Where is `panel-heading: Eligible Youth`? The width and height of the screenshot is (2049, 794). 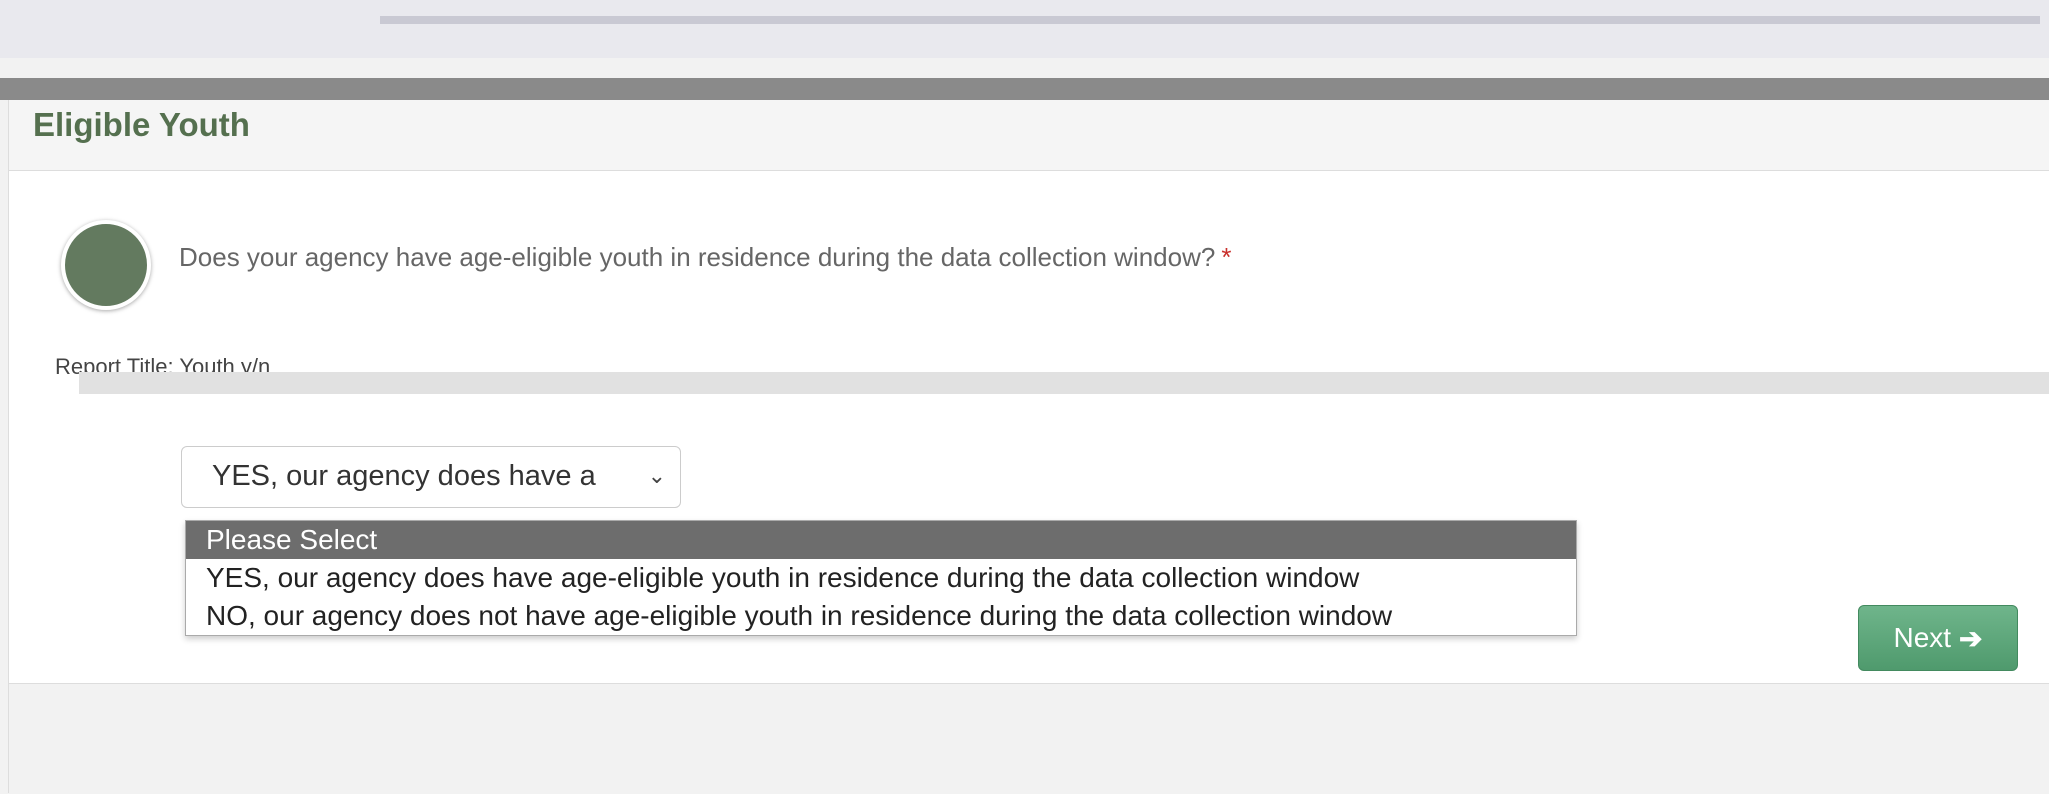 panel-heading: Eligible Youth is located at coordinates (1029, 135).